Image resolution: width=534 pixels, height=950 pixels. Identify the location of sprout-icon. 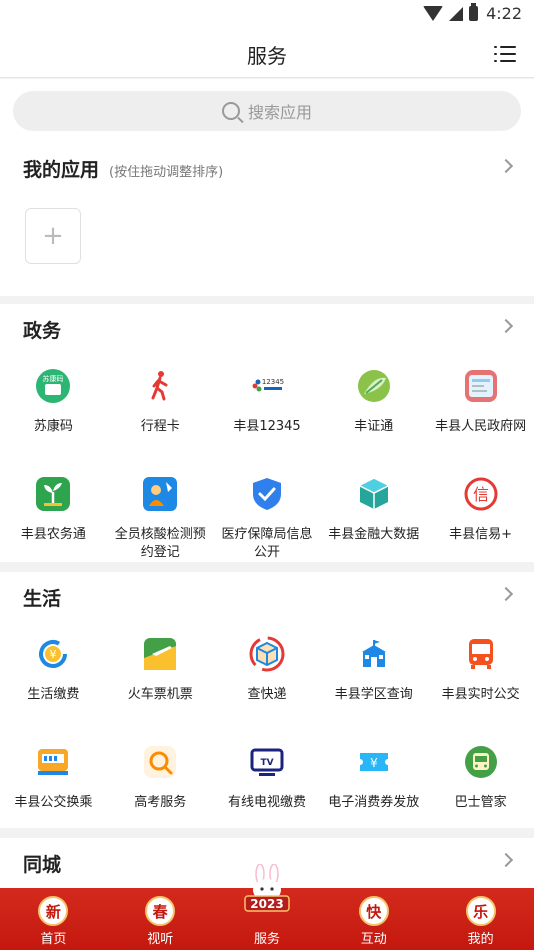
(53, 494).